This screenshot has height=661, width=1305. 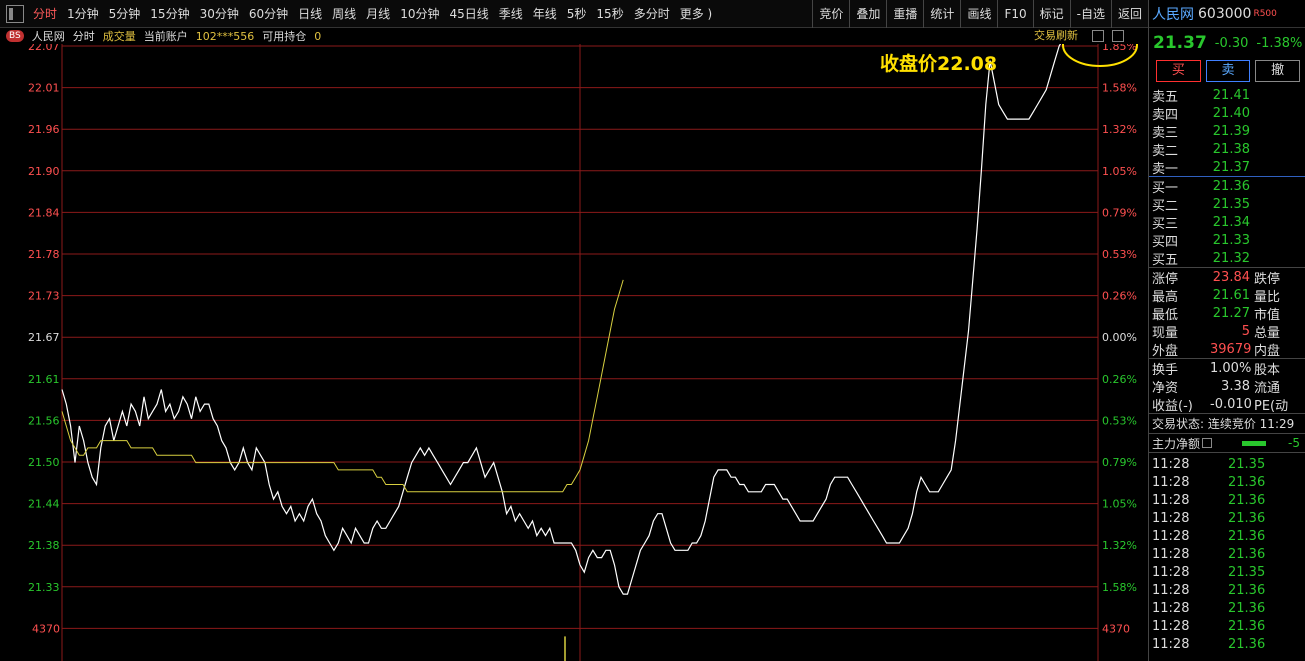 I want to click on period-tab: 周线, so click(x=344, y=13).